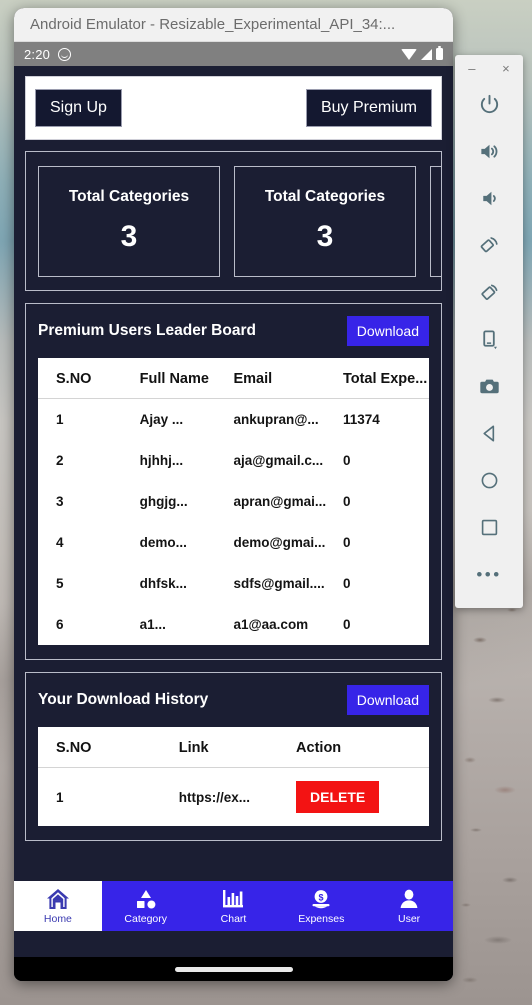  What do you see at coordinates (409, 919) in the screenshot?
I see `nav-label-user: User` at bounding box center [409, 919].